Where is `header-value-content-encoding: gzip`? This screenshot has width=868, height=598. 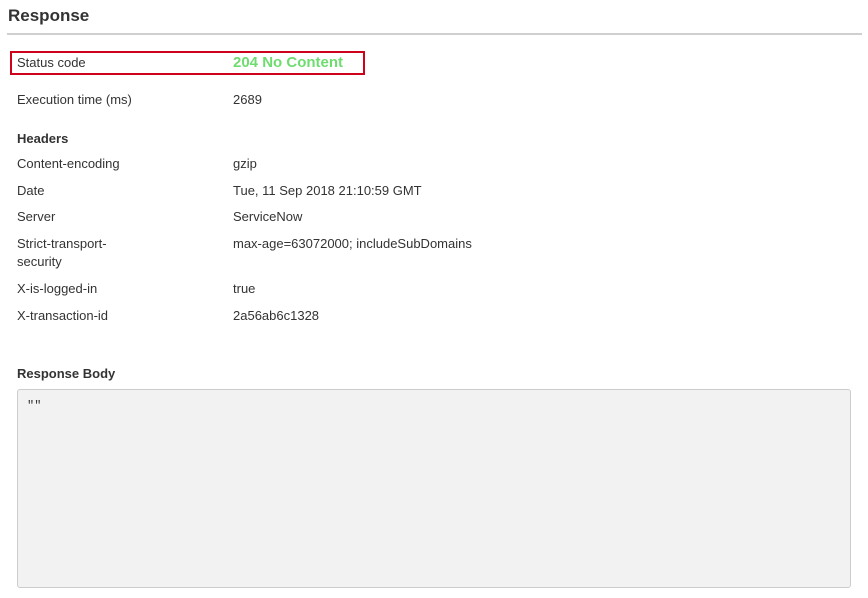 header-value-content-encoding: gzip is located at coordinates (245, 163).